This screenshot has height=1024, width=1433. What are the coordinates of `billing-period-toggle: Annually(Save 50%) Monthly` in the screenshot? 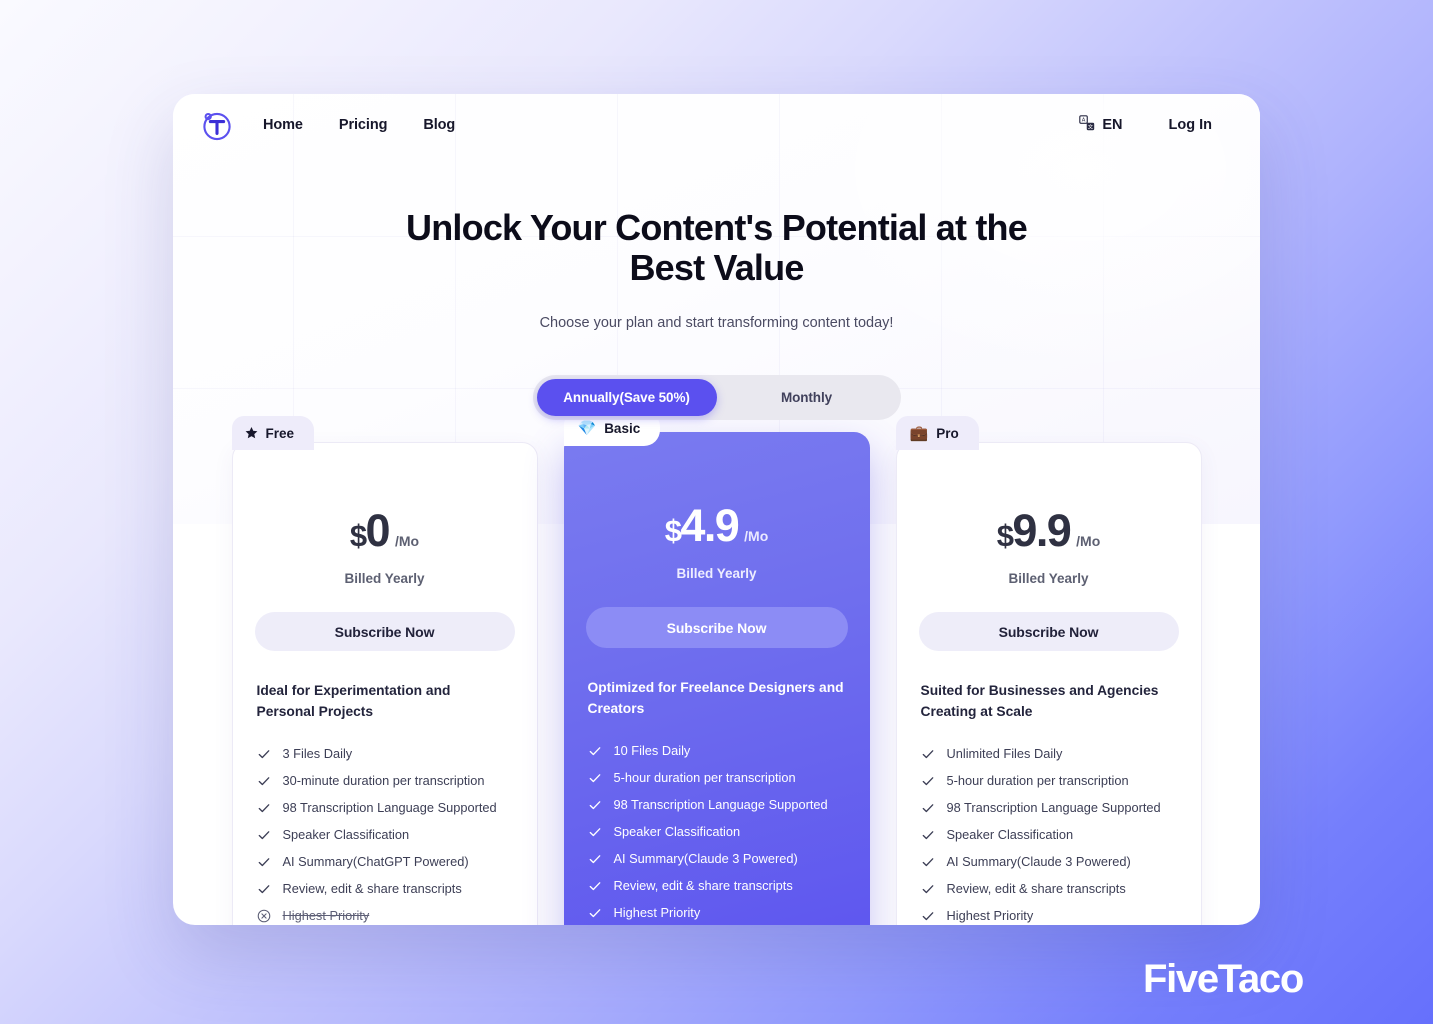 It's located at (716, 397).